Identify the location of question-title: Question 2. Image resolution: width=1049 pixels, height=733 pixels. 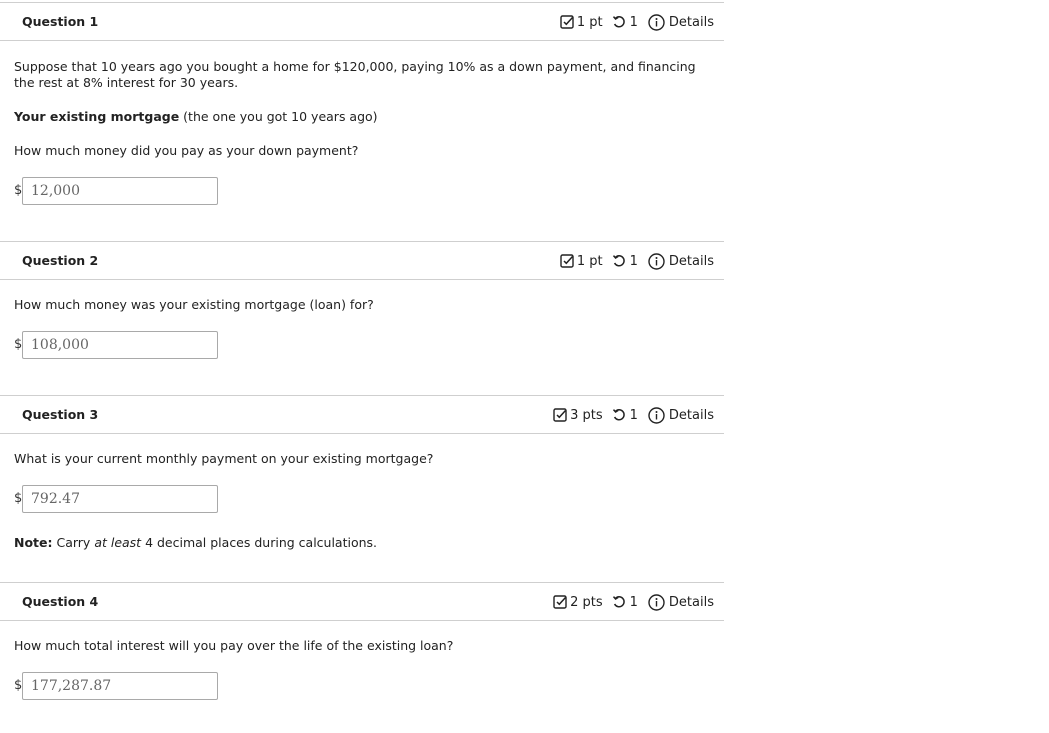
(60, 260).